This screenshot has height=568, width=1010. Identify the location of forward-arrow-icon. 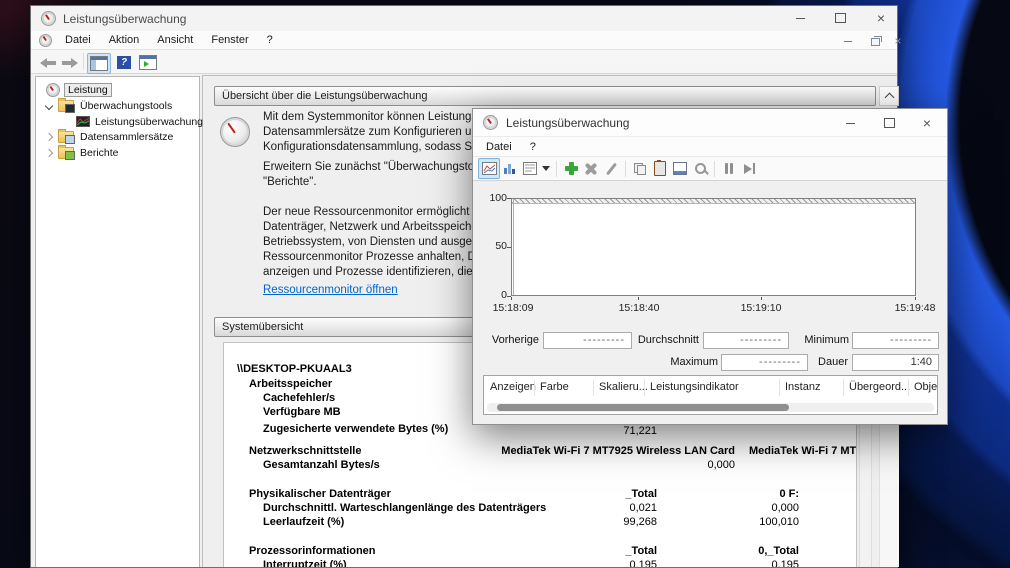
(70, 62).